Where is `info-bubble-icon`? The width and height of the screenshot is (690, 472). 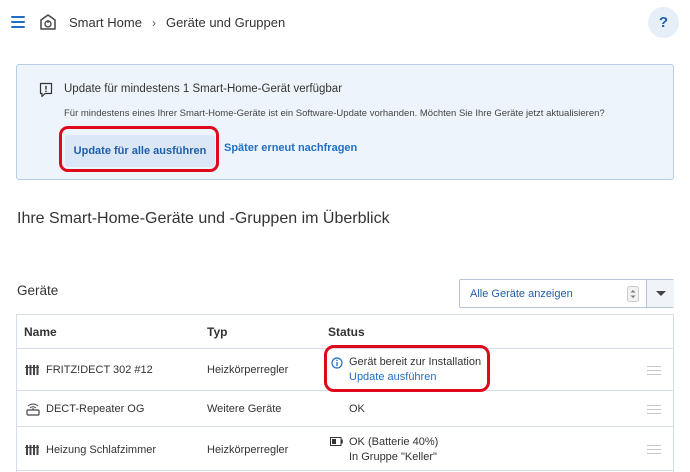
info-bubble-icon is located at coordinates (46, 90).